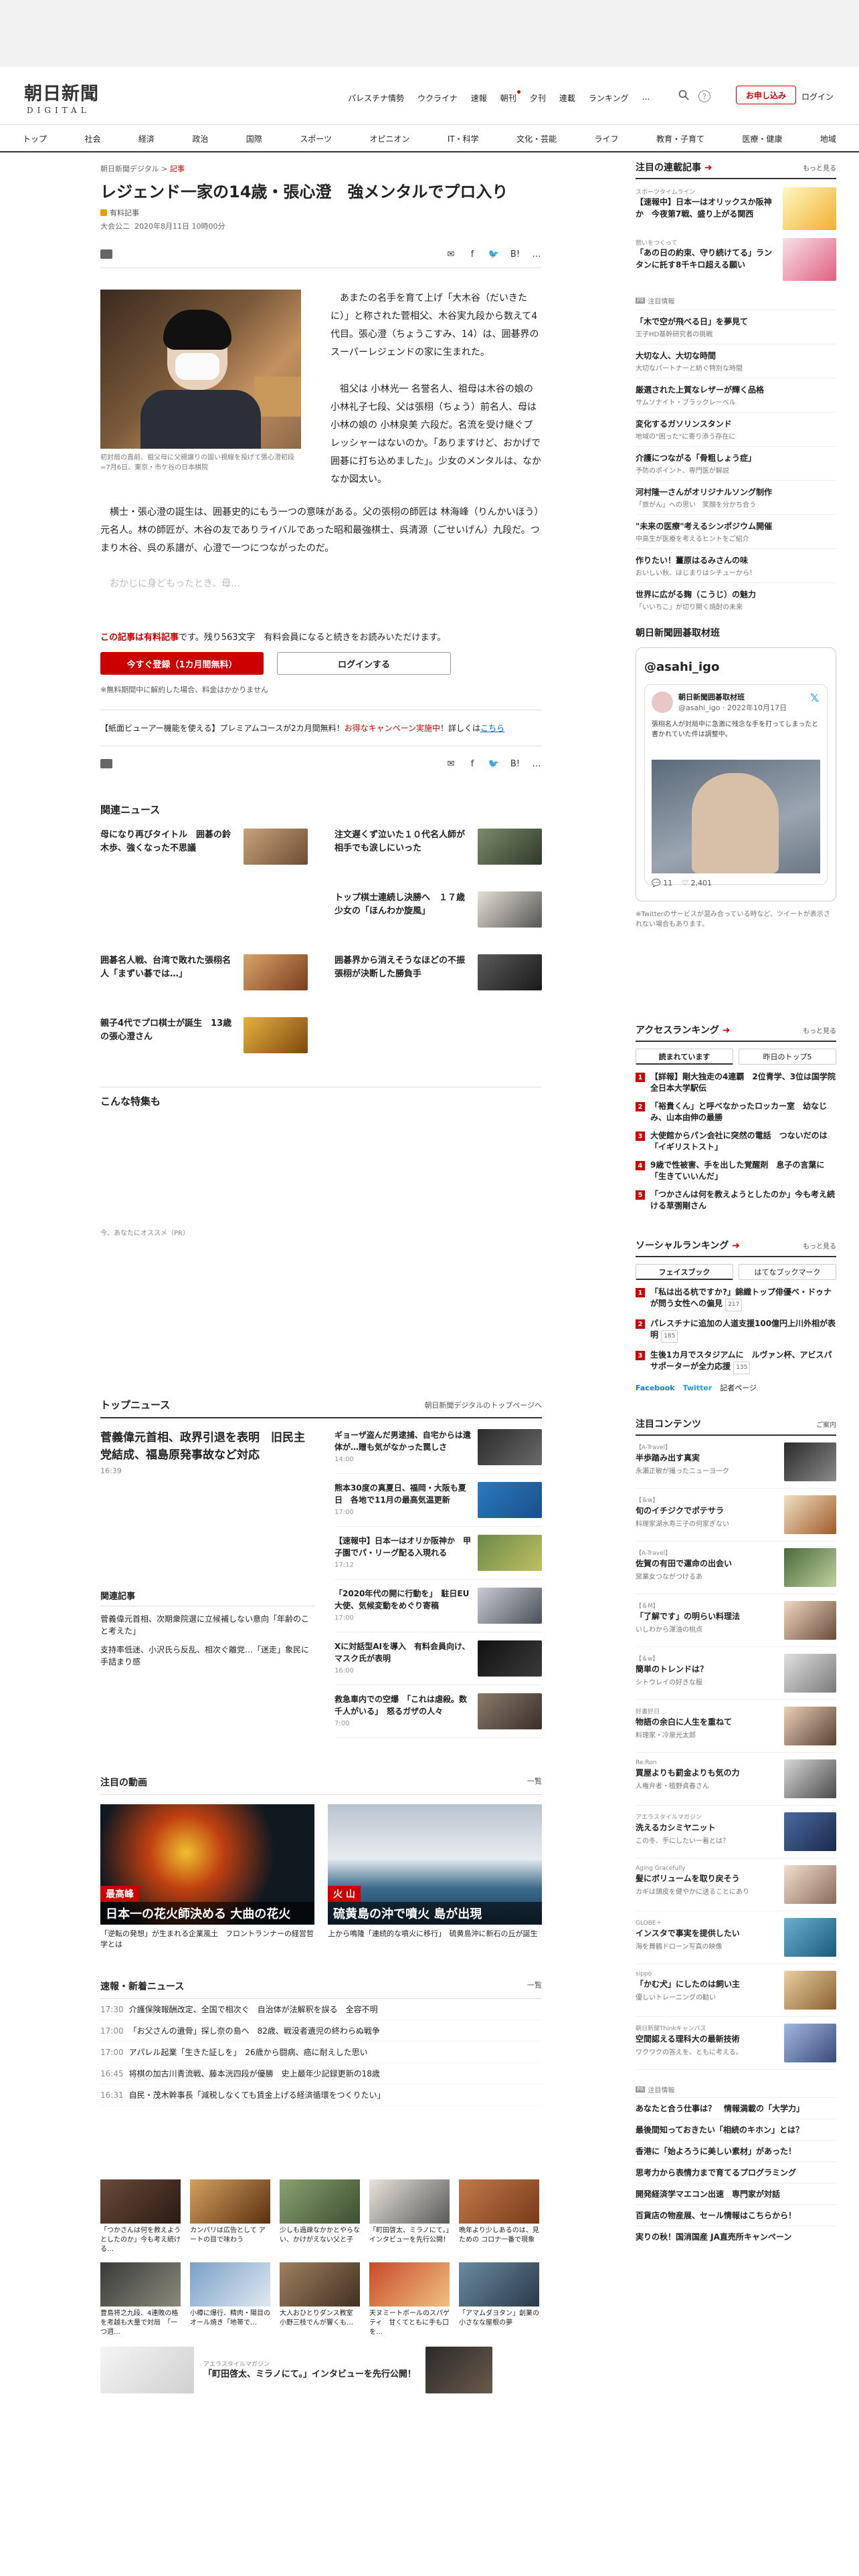  I want to click on subscribe-button: お申し込み, so click(766, 95).